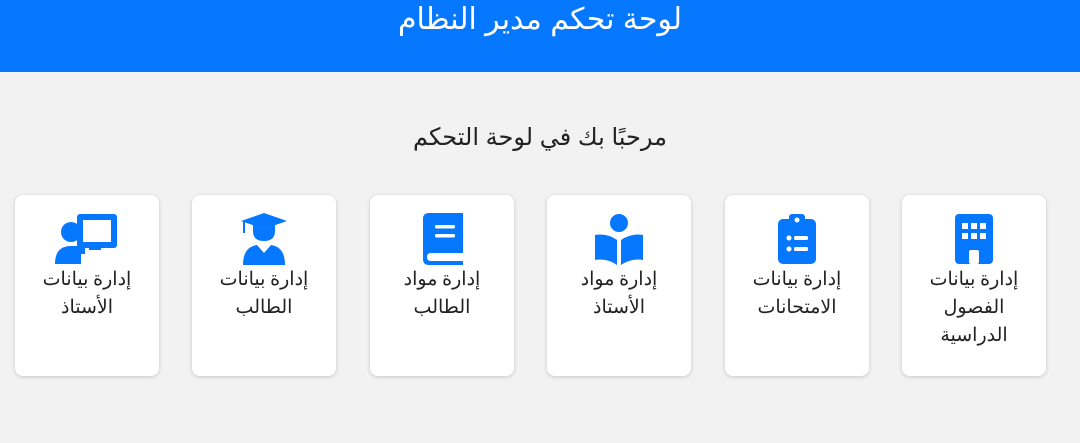  Describe the element at coordinates (540, 137) in the screenshot. I see `welcome-message: مرحبًا بك في لوحة التحكم` at that location.